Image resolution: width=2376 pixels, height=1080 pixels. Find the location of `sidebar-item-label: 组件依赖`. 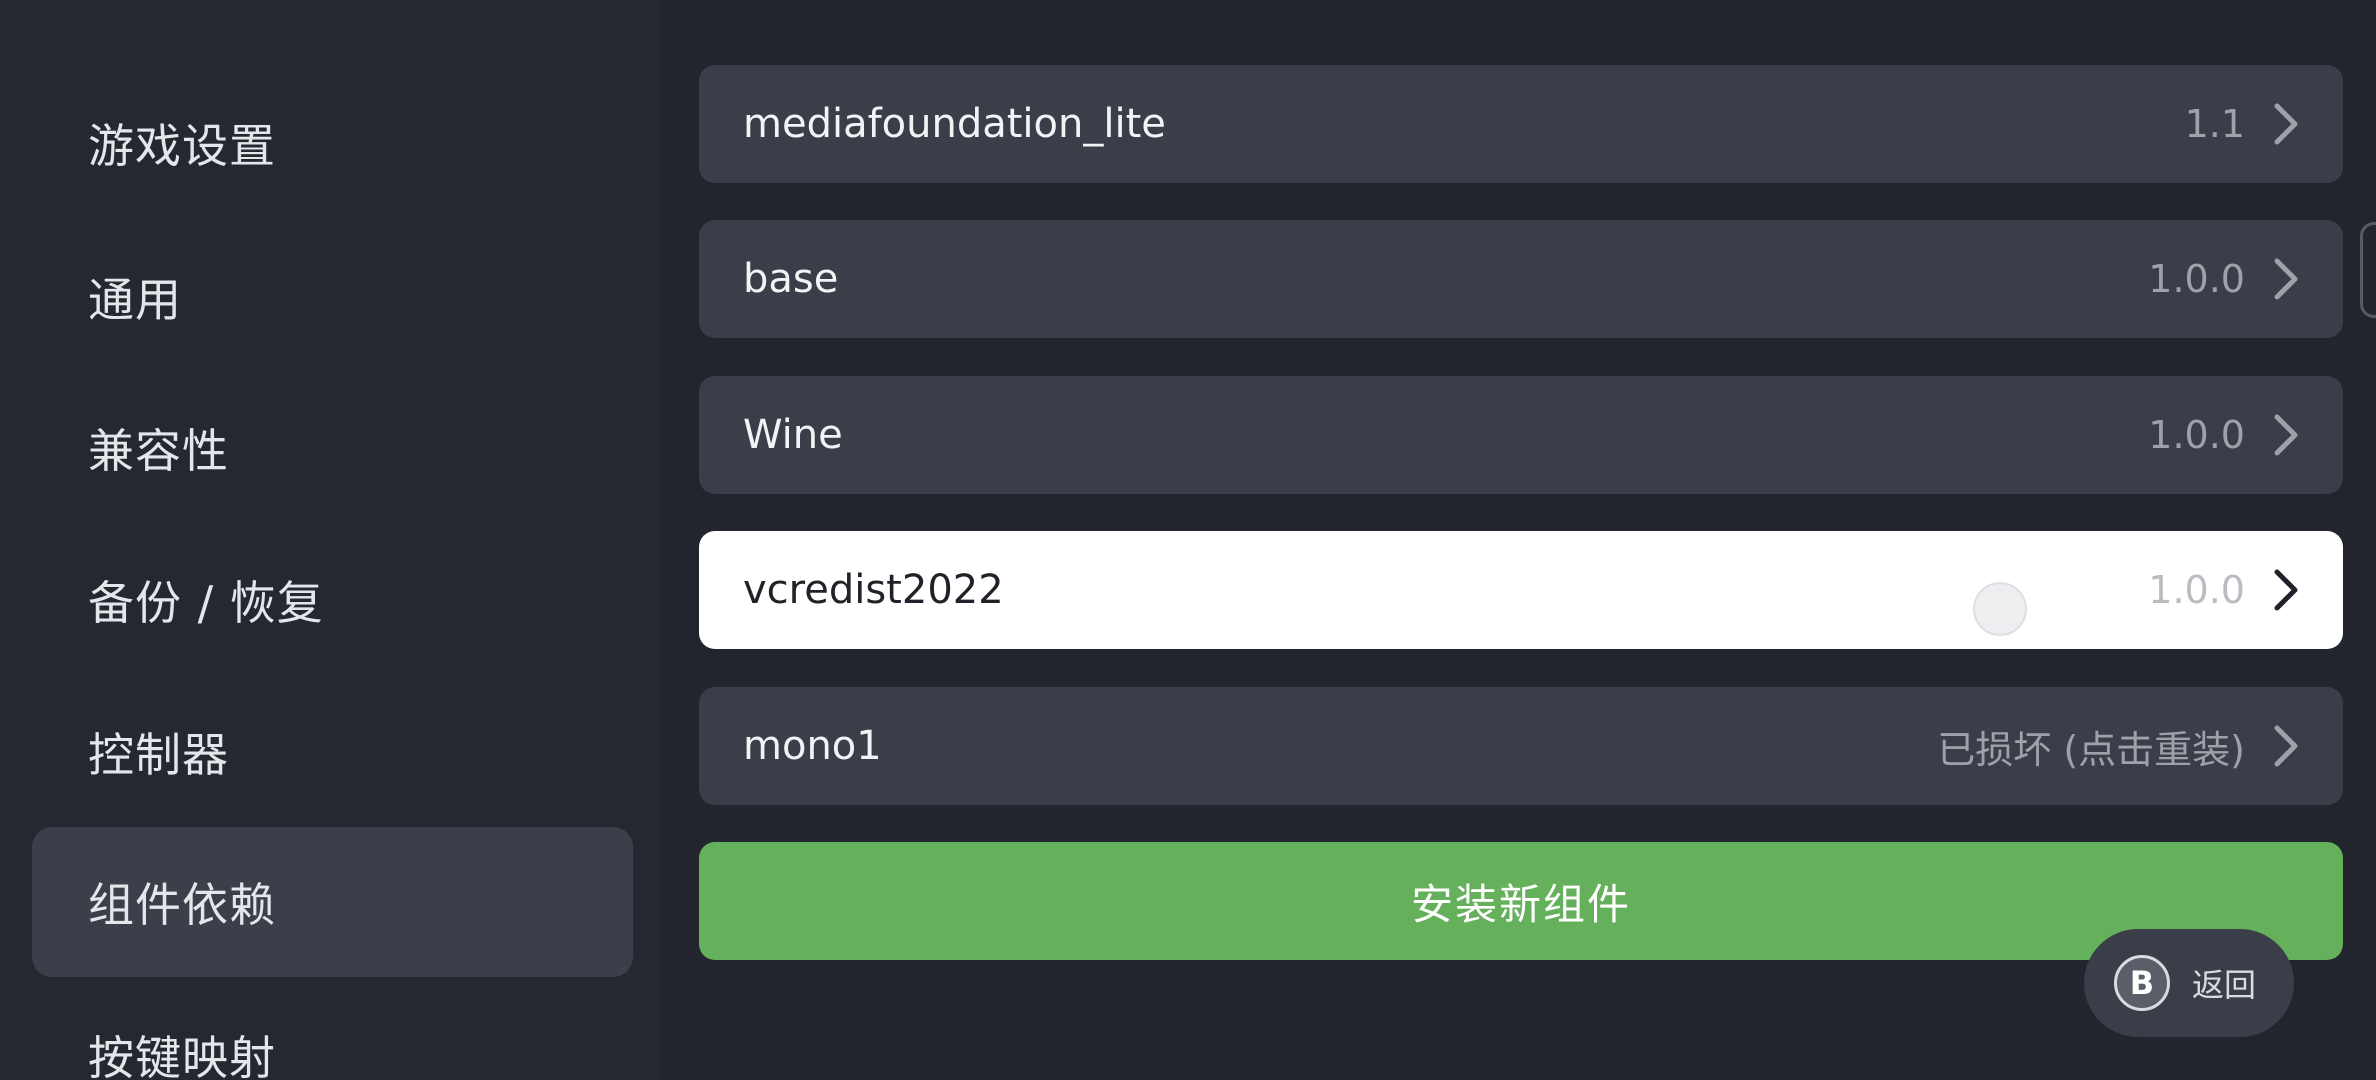

sidebar-item-label: 组件依赖 is located at coordinates (182, 905).